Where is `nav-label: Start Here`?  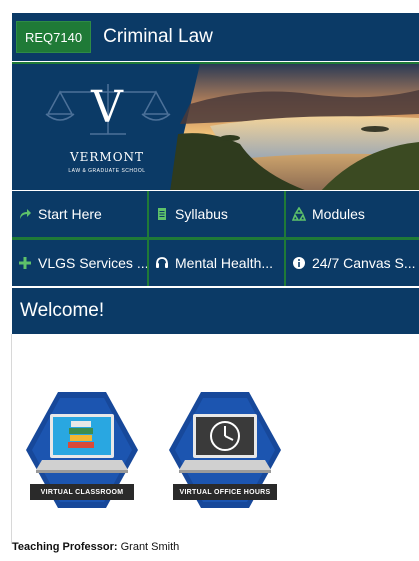 nav-label: Start Here is located at coordinates (70, 214).